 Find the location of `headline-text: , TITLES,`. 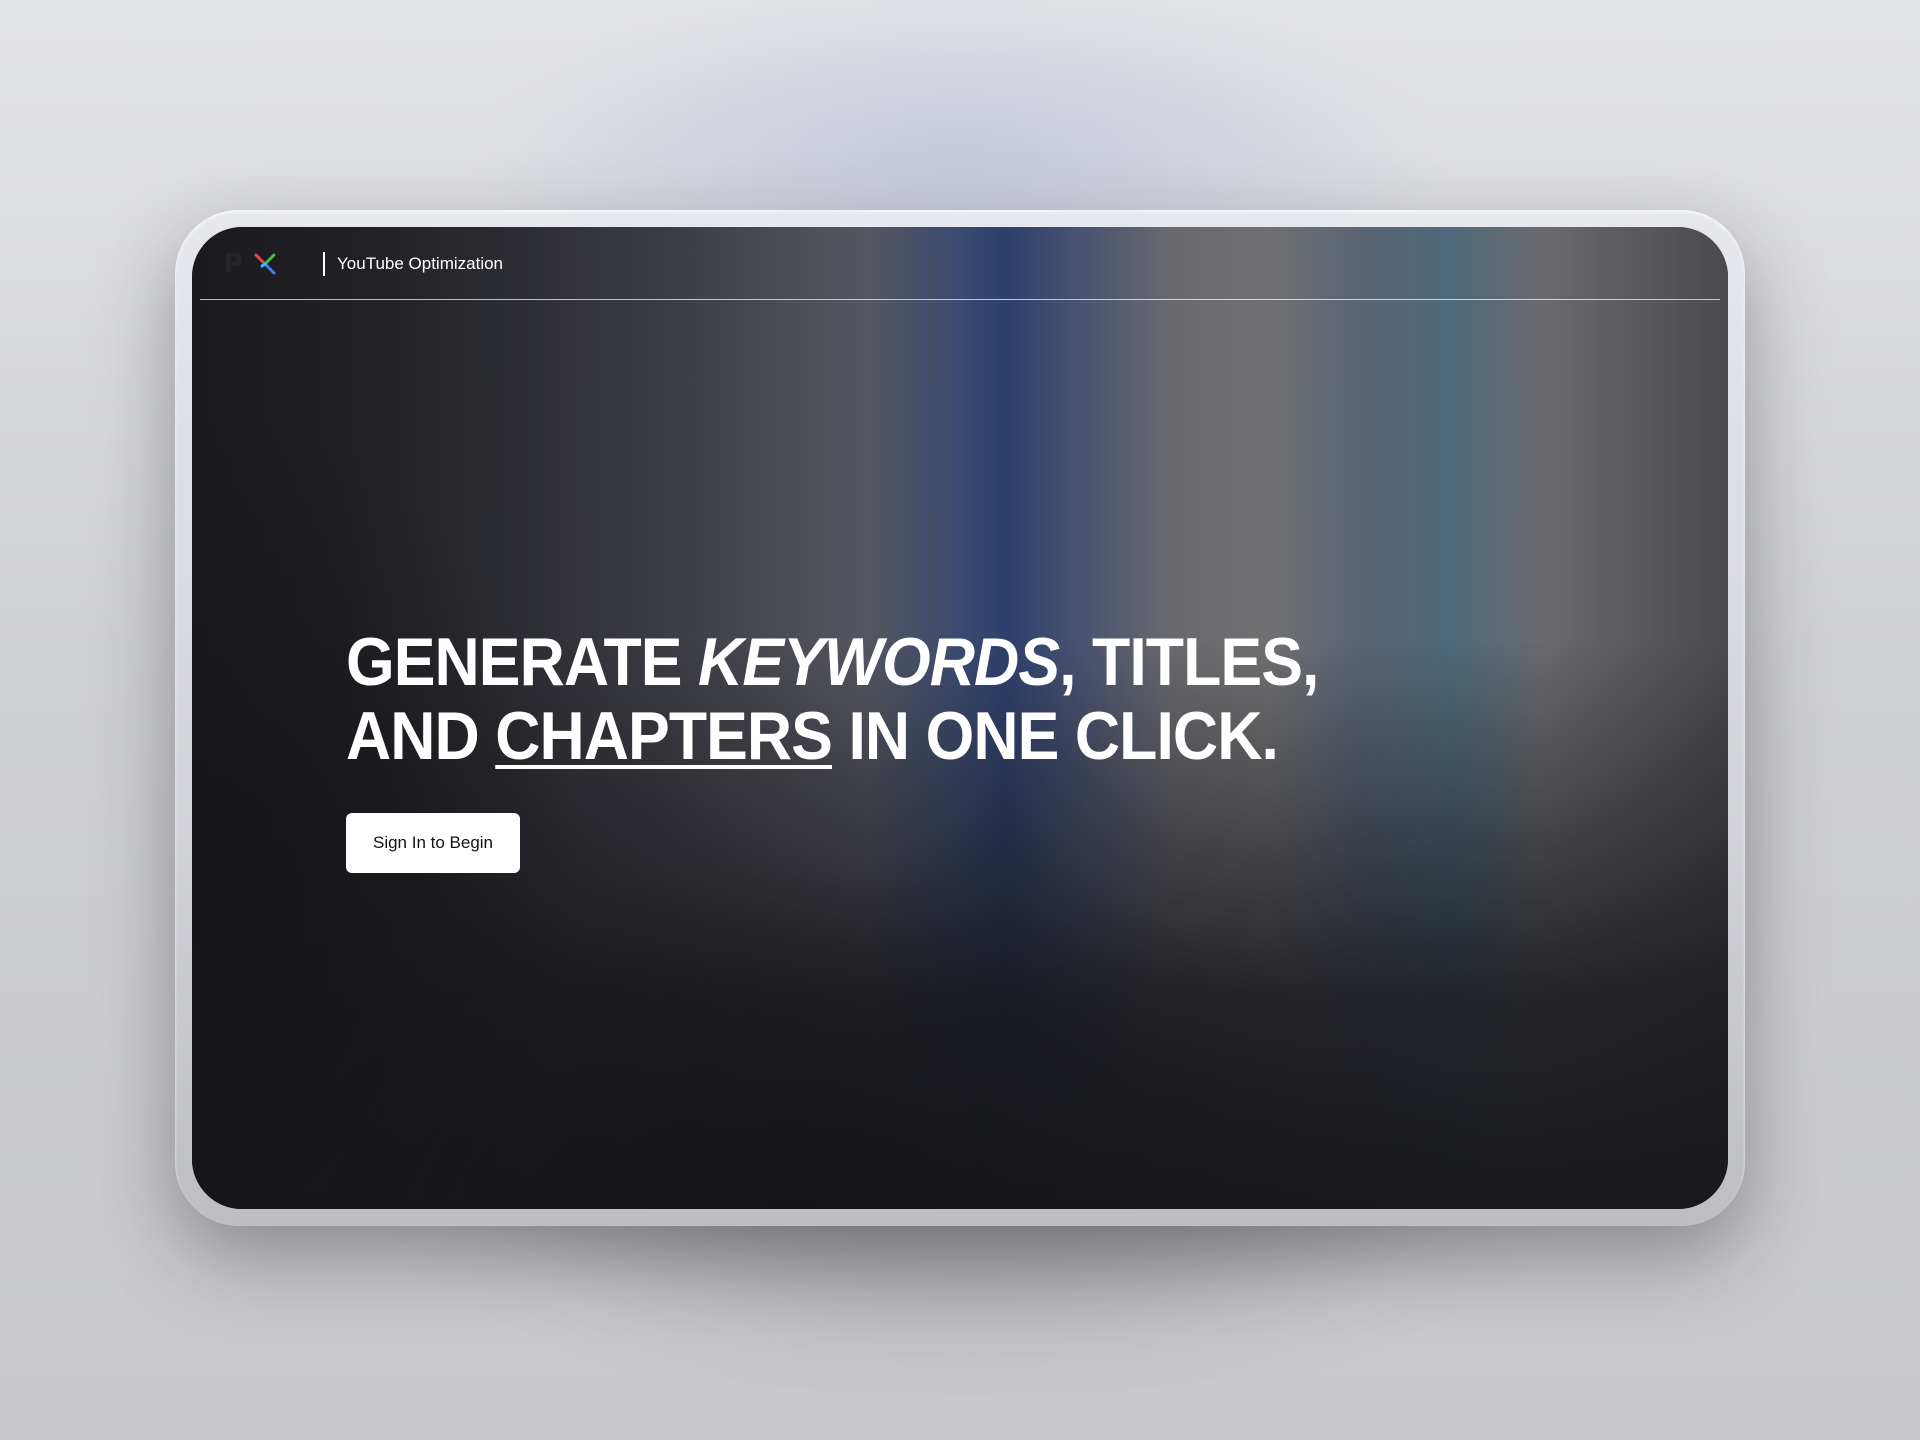

headline-text: , TITLES, is located at coordinates (1189, 662).